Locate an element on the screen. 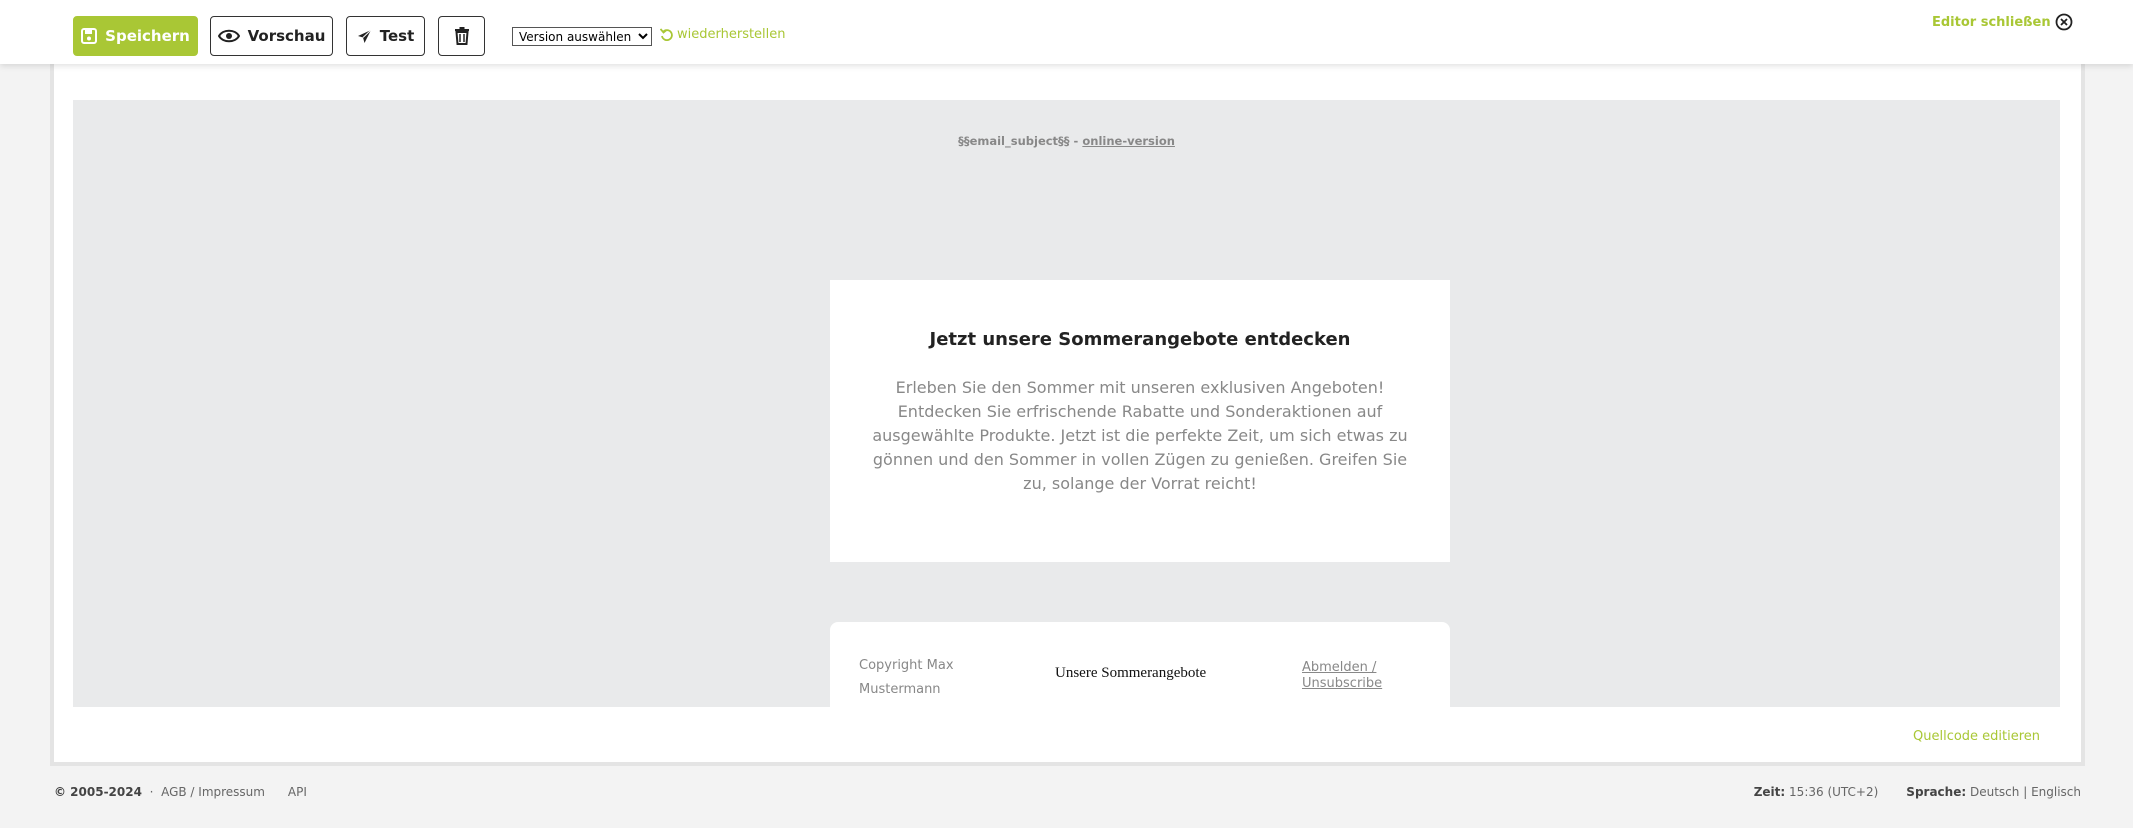 This screenshot has width=2133, height=828. agb-impressum-link: AGB / Impressum is located at coordinates (213, 792).